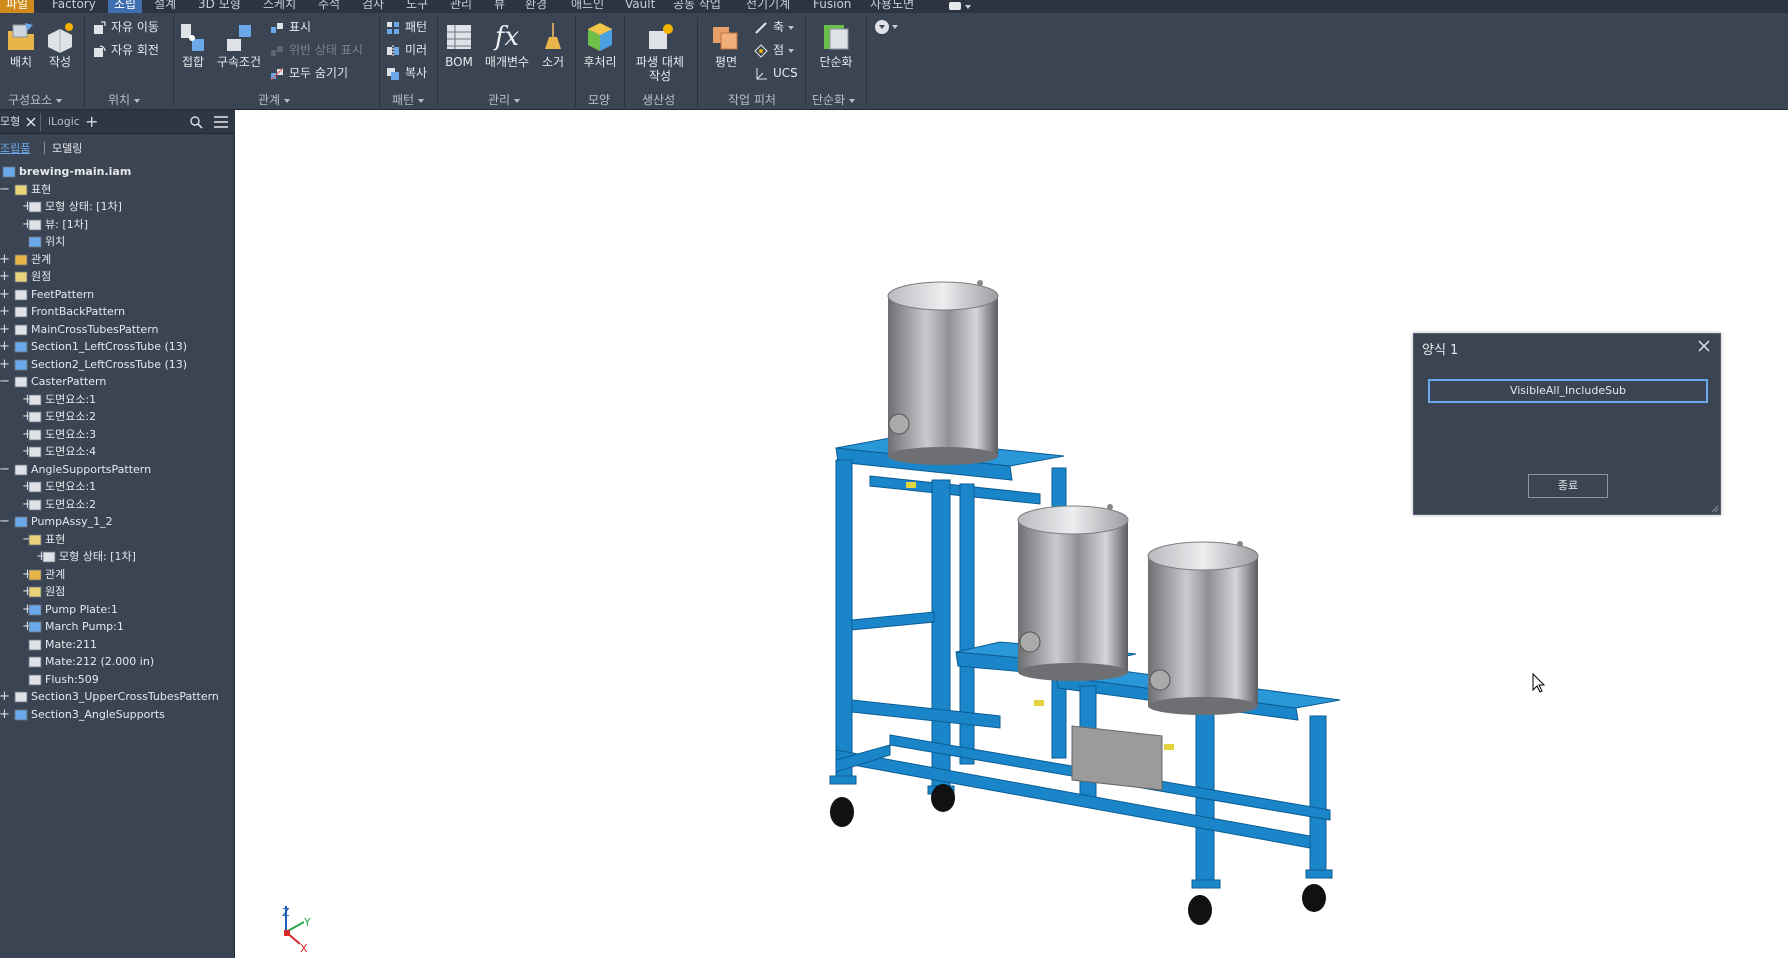 The height and width of the screenshot is (958, 1788). What do you see at coordinates (125, 27) in the screenshot?
I see `free-move-button: 자유 이동` at bounding box center [125, 27].